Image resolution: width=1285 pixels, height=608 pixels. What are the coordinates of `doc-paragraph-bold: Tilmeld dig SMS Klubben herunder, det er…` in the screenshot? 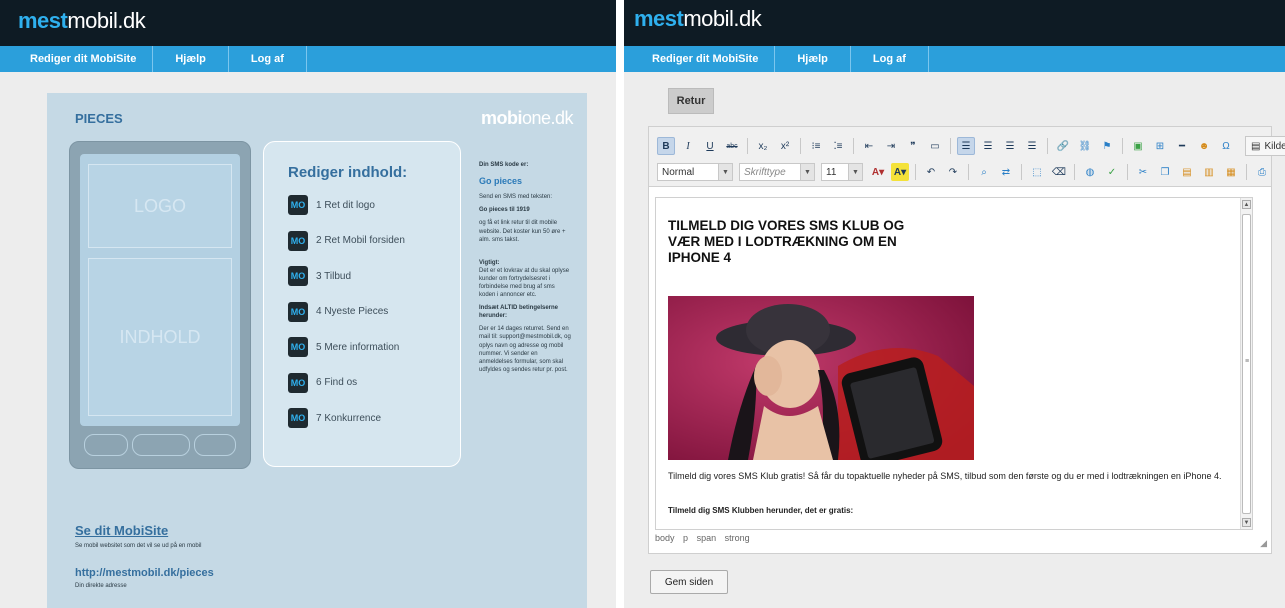 It's located at (761, 510).